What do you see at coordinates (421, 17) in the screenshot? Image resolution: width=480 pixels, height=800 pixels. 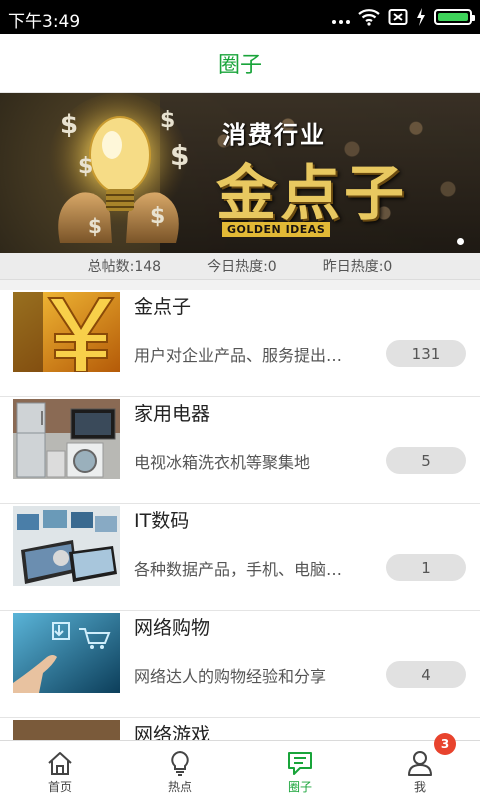 I see `charging-icon` at bounding box center [421, 17].